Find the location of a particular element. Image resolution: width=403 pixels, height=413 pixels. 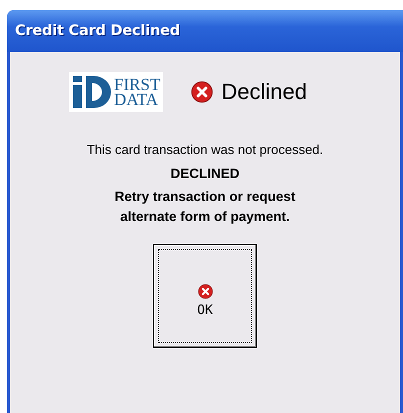

window-title: Credit Card Declined is located at coordinates (97, 31).